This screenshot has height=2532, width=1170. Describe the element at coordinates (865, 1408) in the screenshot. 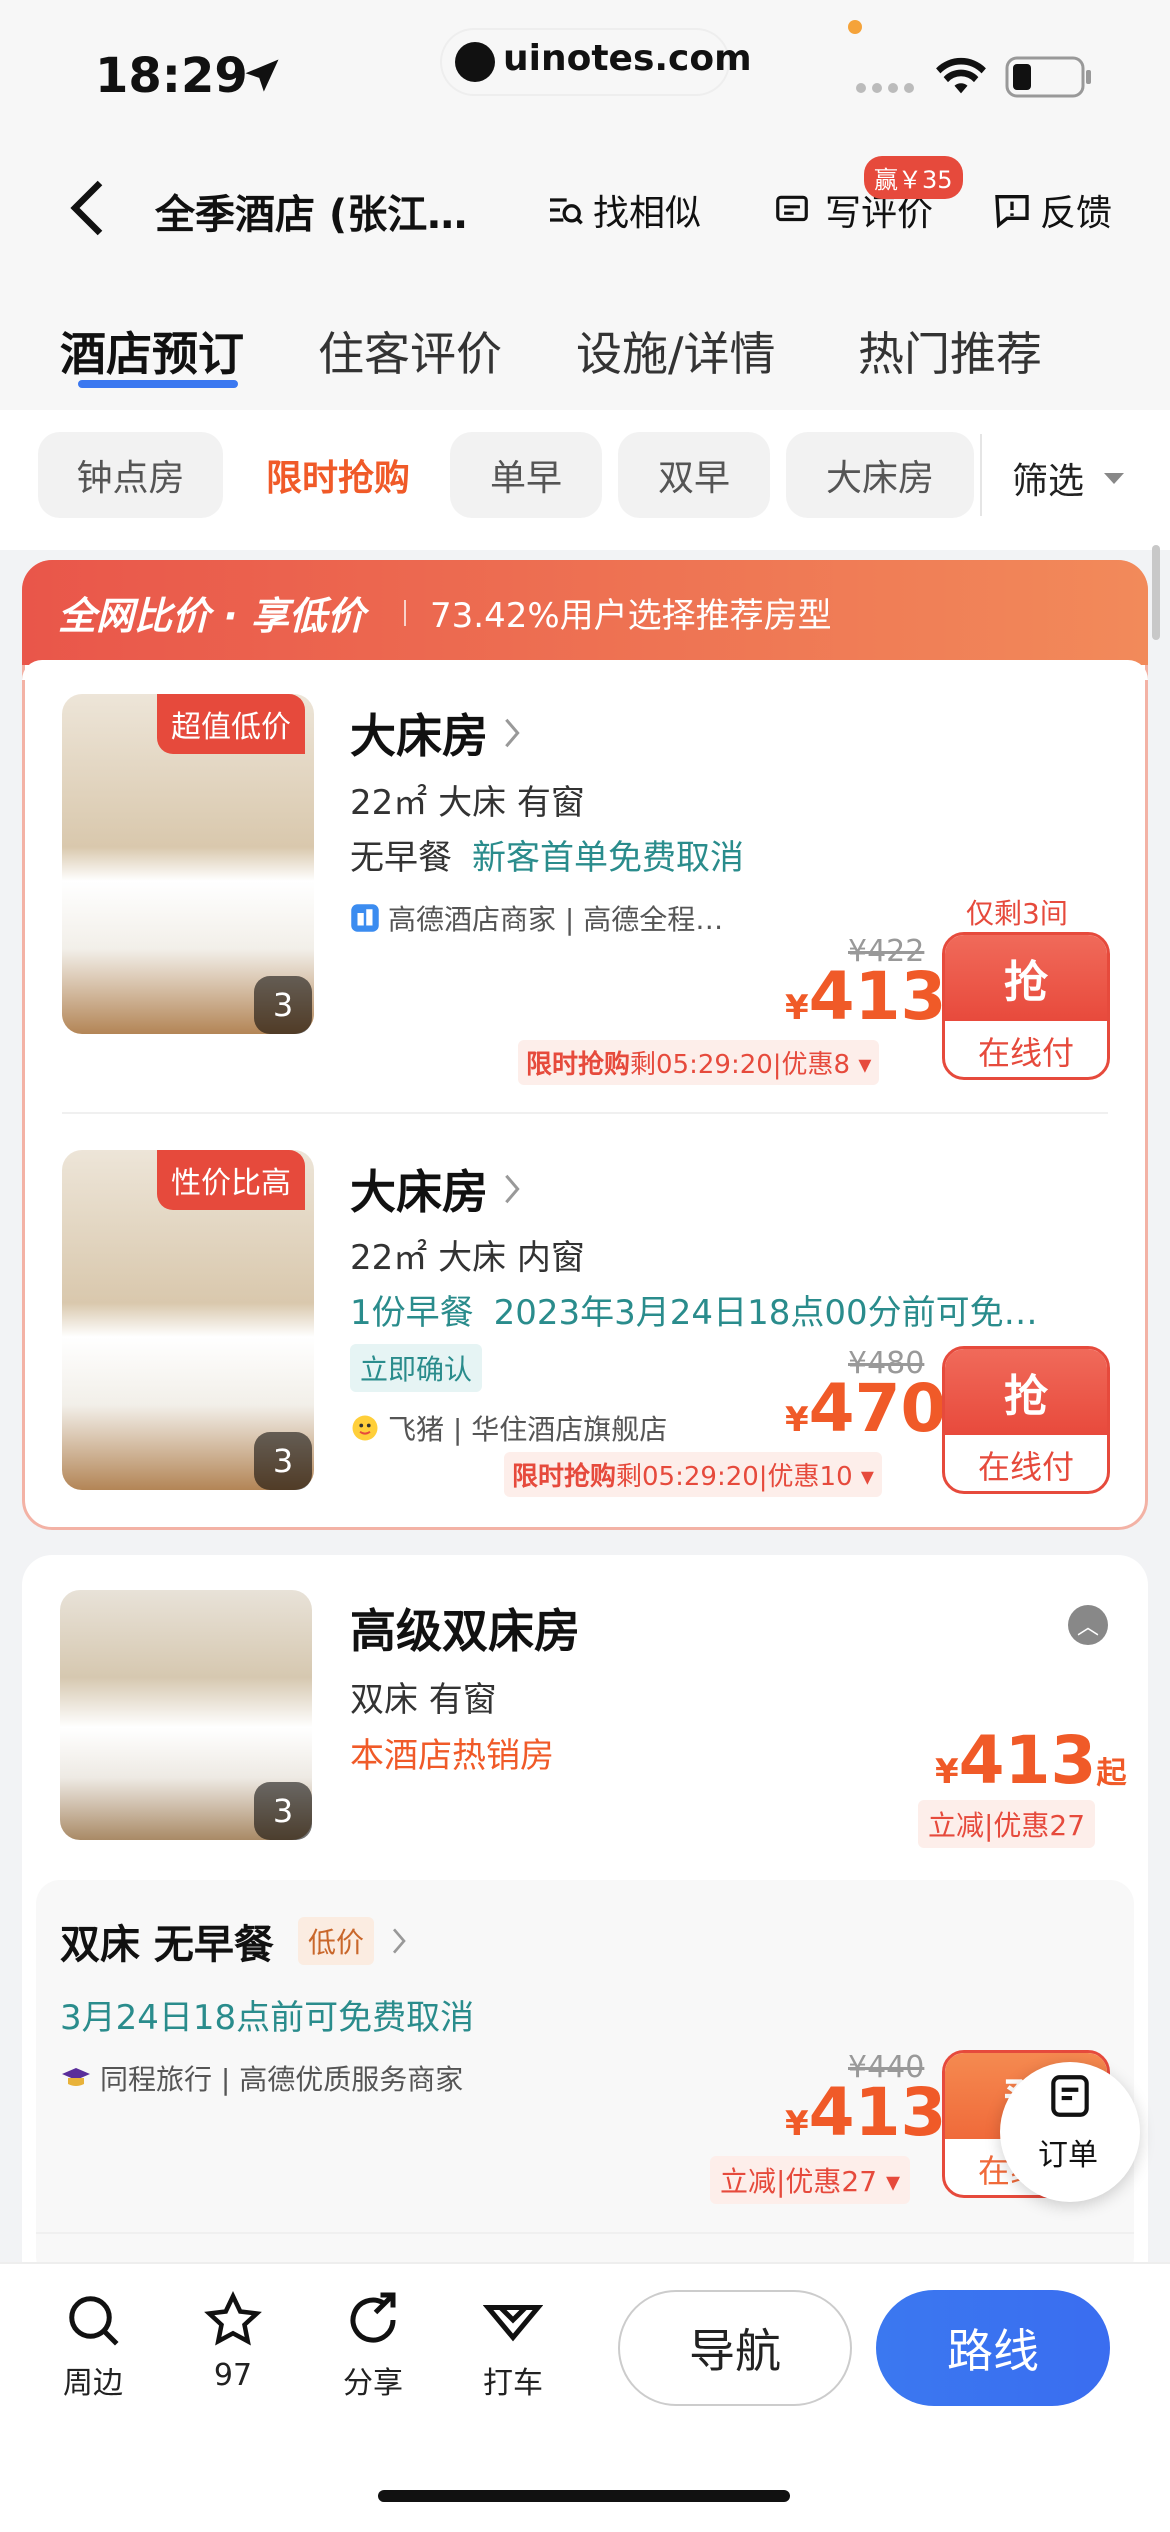

I see `current-price: ¥470` at that location.